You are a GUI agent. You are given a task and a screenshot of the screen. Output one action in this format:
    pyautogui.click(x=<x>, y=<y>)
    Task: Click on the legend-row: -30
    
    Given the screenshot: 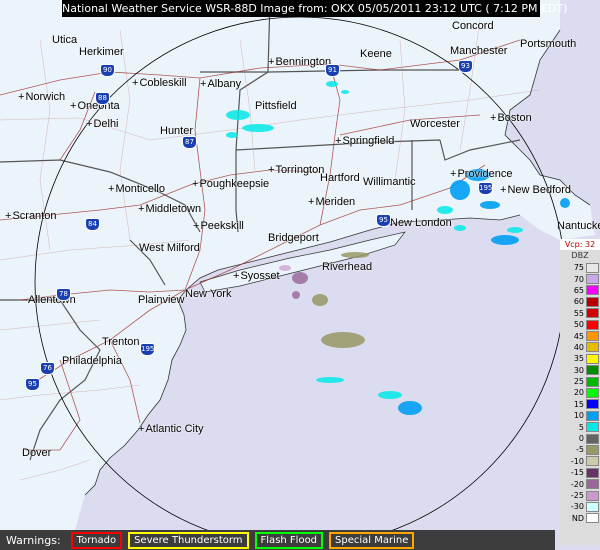 What is the action you would take?
    pyautogui.click(x=580, y=506)
    